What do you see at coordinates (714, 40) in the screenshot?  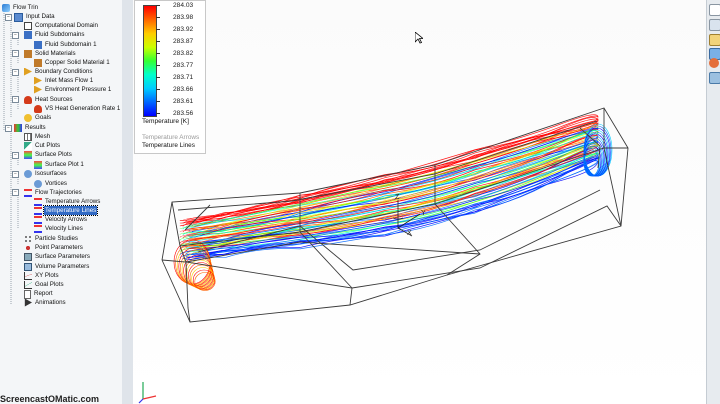 I see `folder-icon` at bounding box center [714, 40].